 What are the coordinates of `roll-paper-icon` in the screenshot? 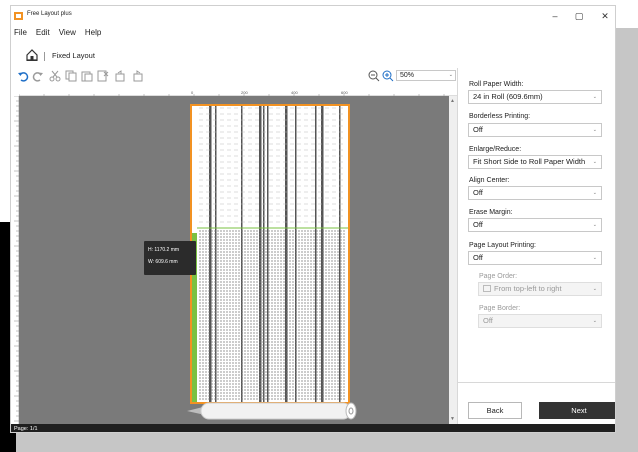 It's located at (272, 411).